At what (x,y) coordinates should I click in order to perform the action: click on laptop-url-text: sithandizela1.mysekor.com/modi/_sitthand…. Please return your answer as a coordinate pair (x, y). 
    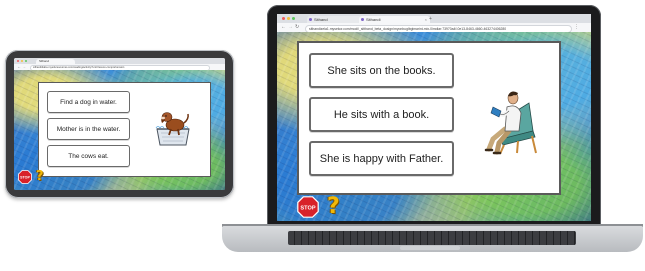
    Looking at the image, I should click on (408, 28).